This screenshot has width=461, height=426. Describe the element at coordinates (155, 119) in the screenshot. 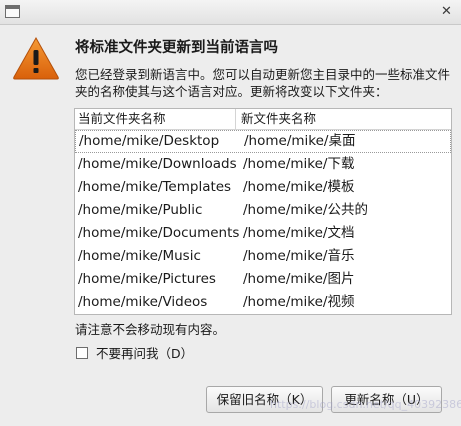

I see `column-header-current: 当前文件夹名称` at that location.